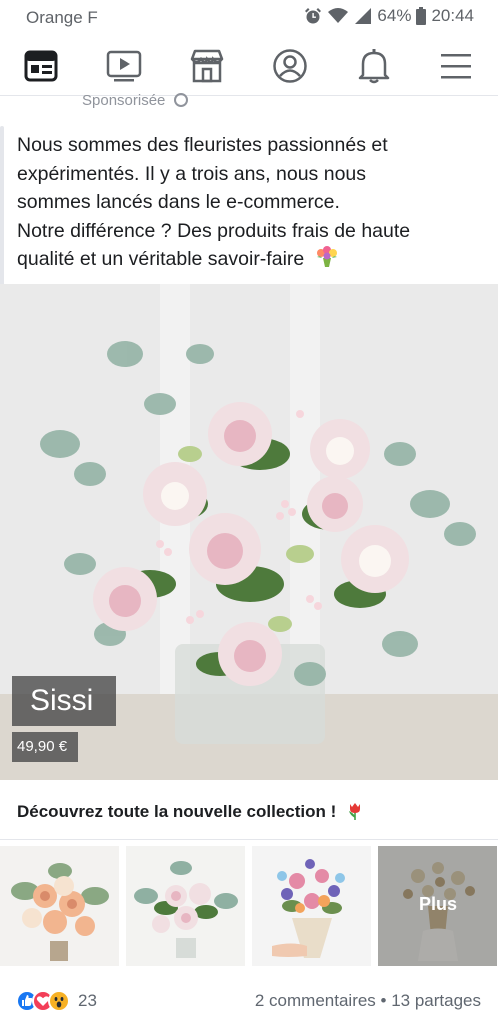 The image size is (498, 1024). I want to click on wifi-icon, so click(338, 15).